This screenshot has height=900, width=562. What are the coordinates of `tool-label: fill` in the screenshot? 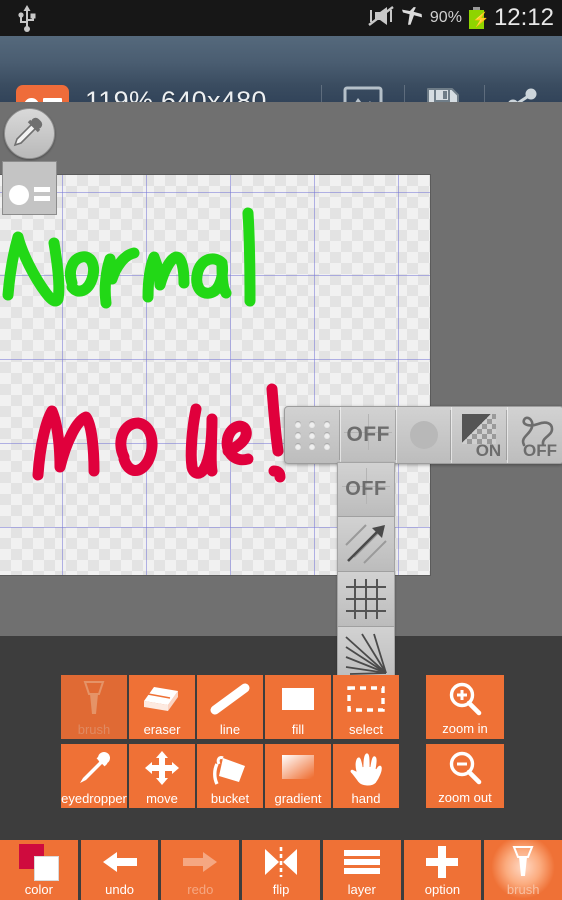 It's located at (298, 729).